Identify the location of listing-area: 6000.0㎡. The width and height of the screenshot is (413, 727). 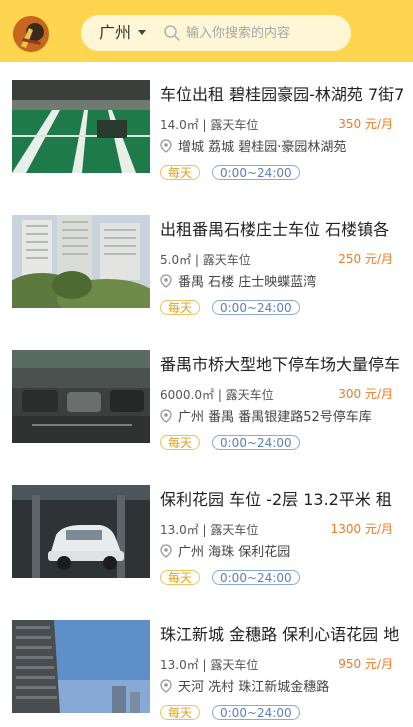
(187, 395).